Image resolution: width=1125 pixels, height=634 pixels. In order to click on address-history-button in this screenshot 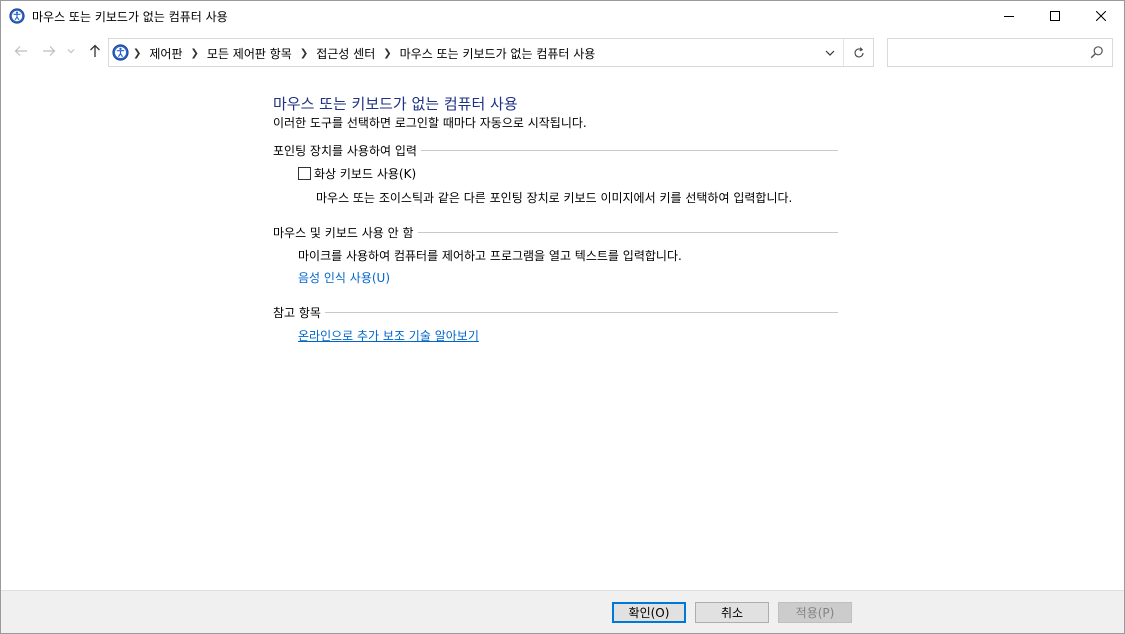, I will do `click(830, 52)`.